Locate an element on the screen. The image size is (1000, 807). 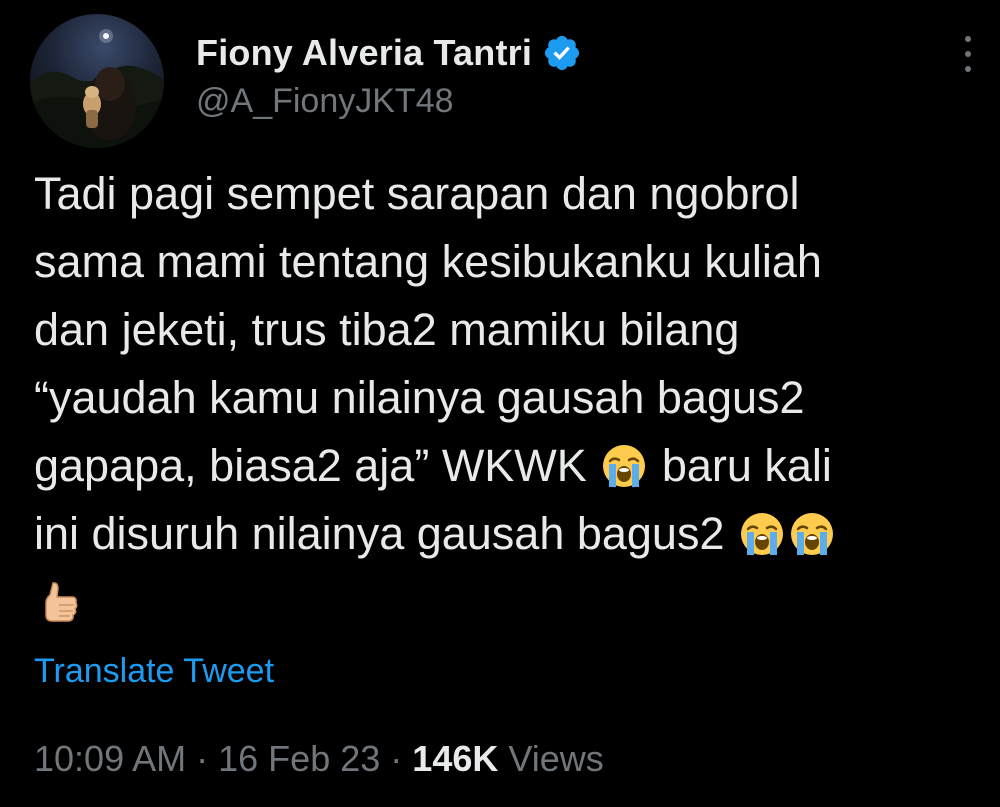
tweet-line: gapapa, biasa2 aja” WKWK is located at coordinates (310, 465).